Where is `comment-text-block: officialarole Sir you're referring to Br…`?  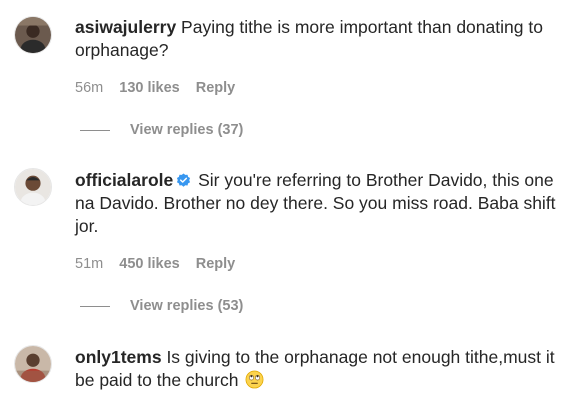 comment-text-block: officialarole Sir you're referring to Br… is located at coordinates (320, 203).